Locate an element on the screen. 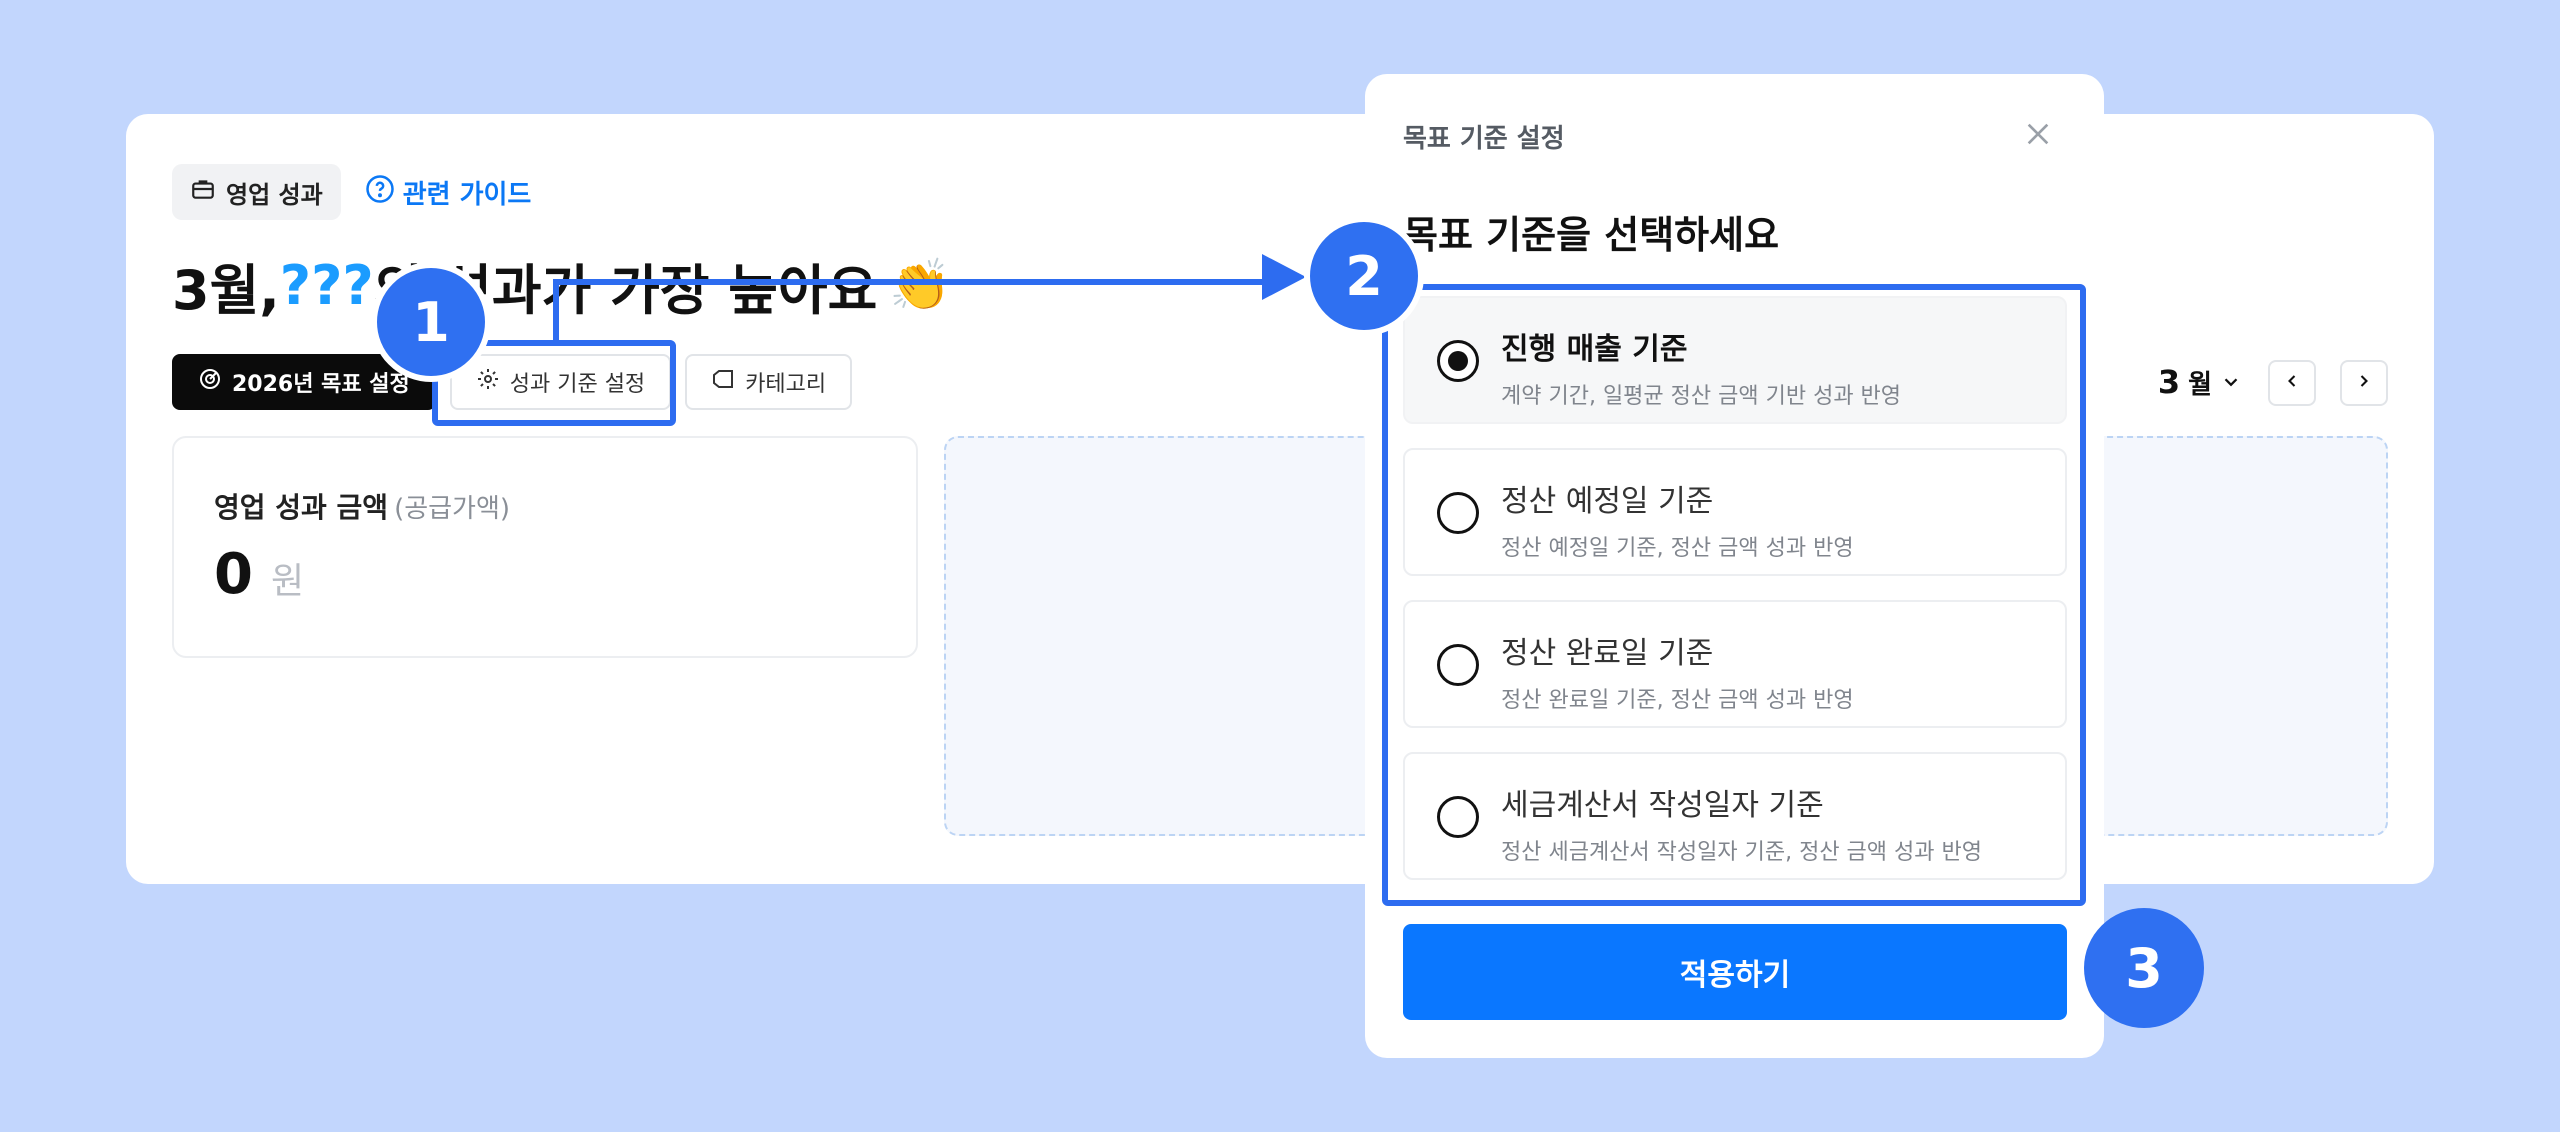  month-value: 3 is located at coordinates (2169, 382).